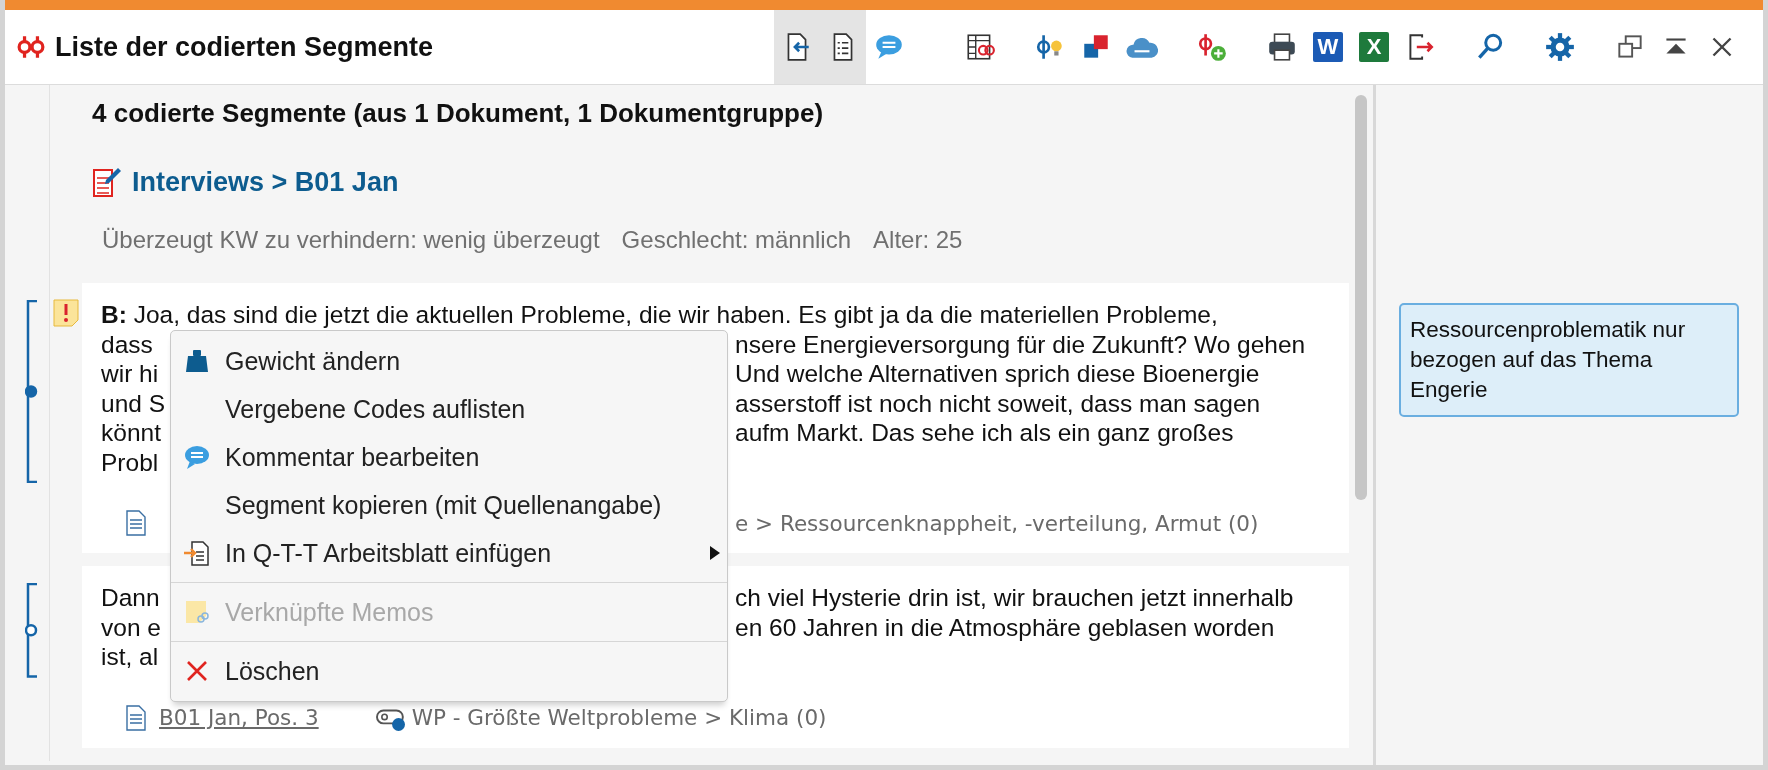 The width and height of the screenshot is (1768, 770). I want to click on code-path: e > Ressourcenknappheit, -verteilung, Armut (0), so click(997, 523).